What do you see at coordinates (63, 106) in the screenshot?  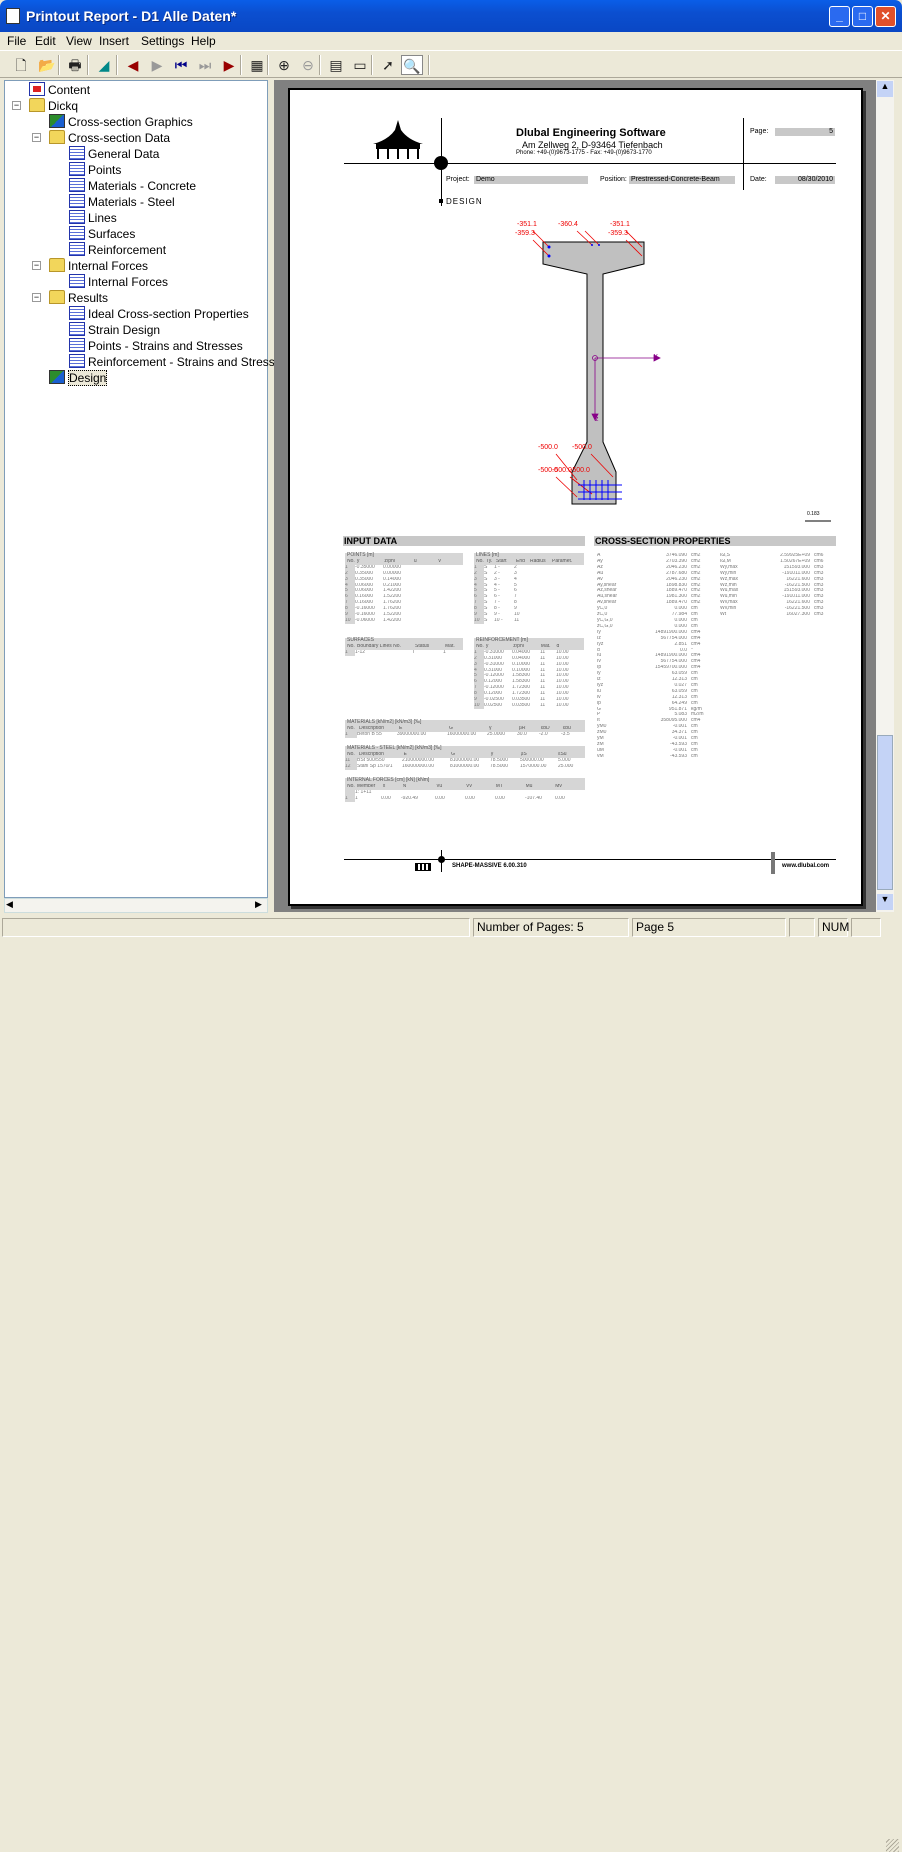 I see `tree-item-label: Dickq` at bounding box center [63, 106].